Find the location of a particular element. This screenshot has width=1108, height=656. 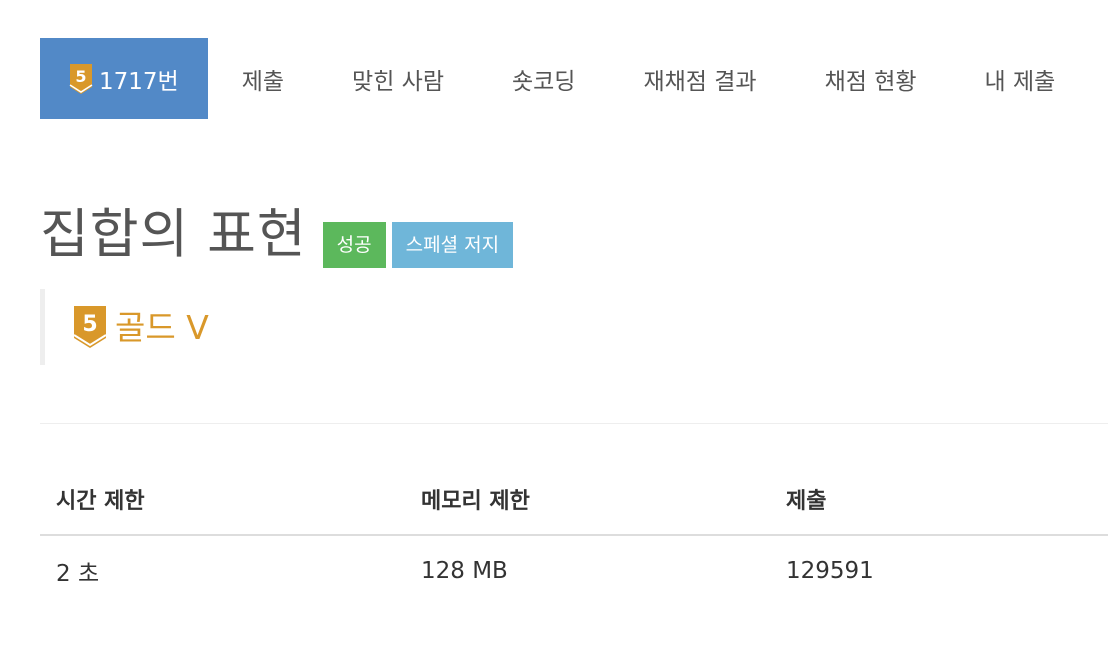

divider is located at coordinates (574, 423).